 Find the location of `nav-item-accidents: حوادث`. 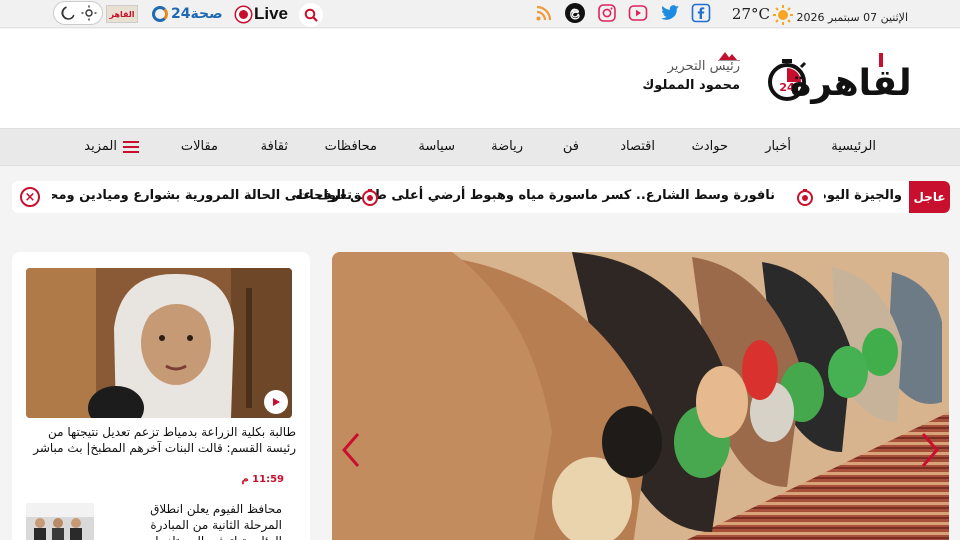

nav-item-accidents: حوادث is located at coordinates (710, 146).